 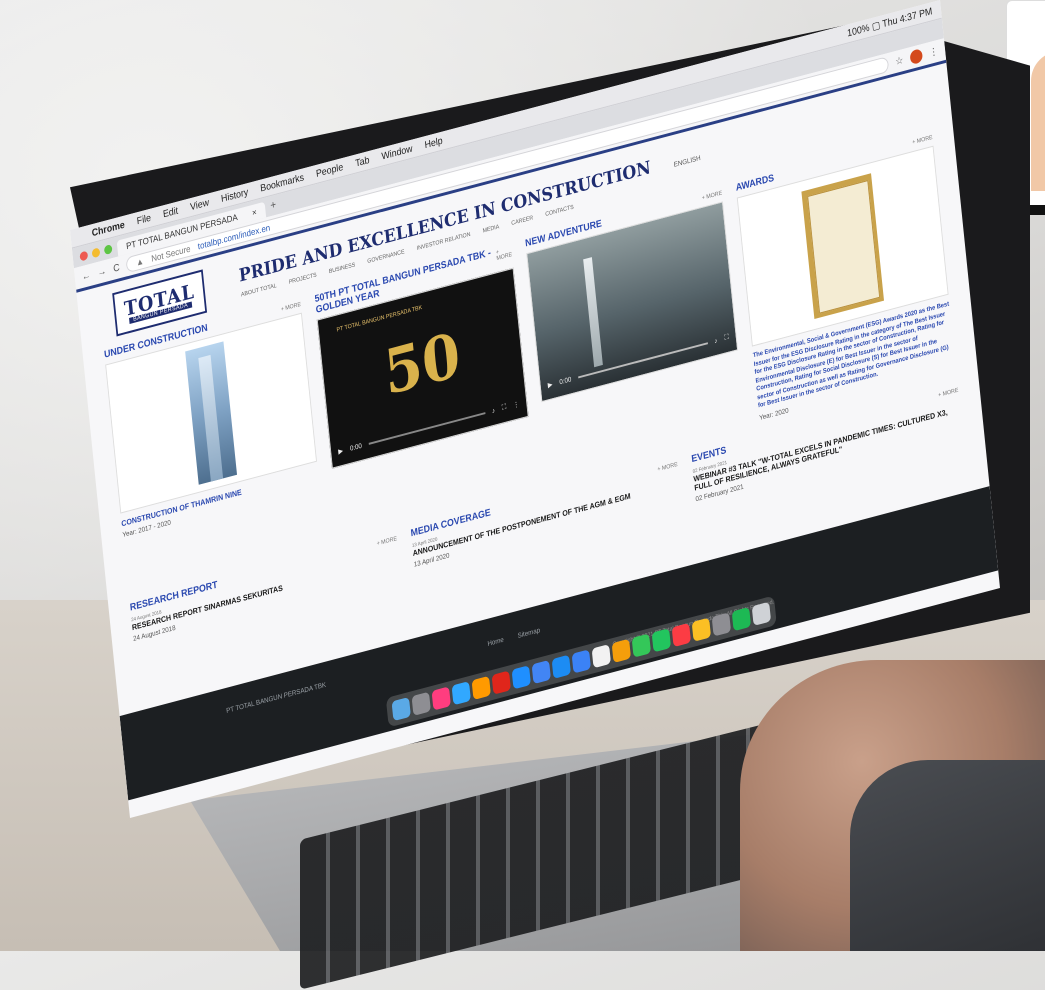 What do you see at coordinates (102, 271) in the screenshot?
I see `forward-icon: →` at bounding box center [102, 271].